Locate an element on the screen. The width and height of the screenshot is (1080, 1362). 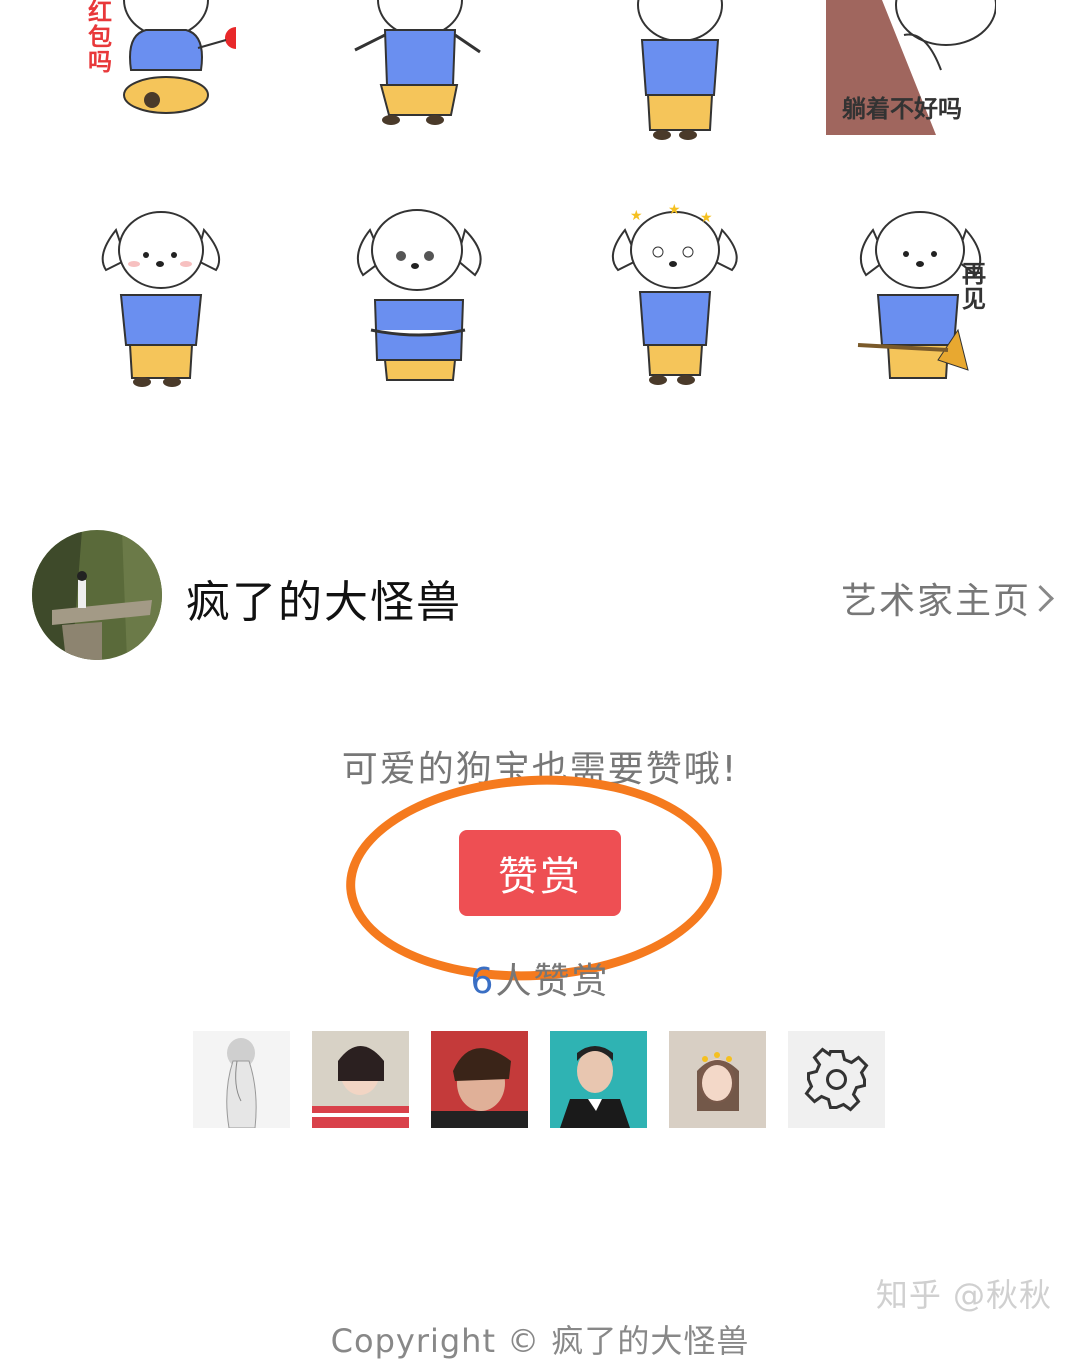
anime-boy-avatar-image is located at coordinates (479, 1079).